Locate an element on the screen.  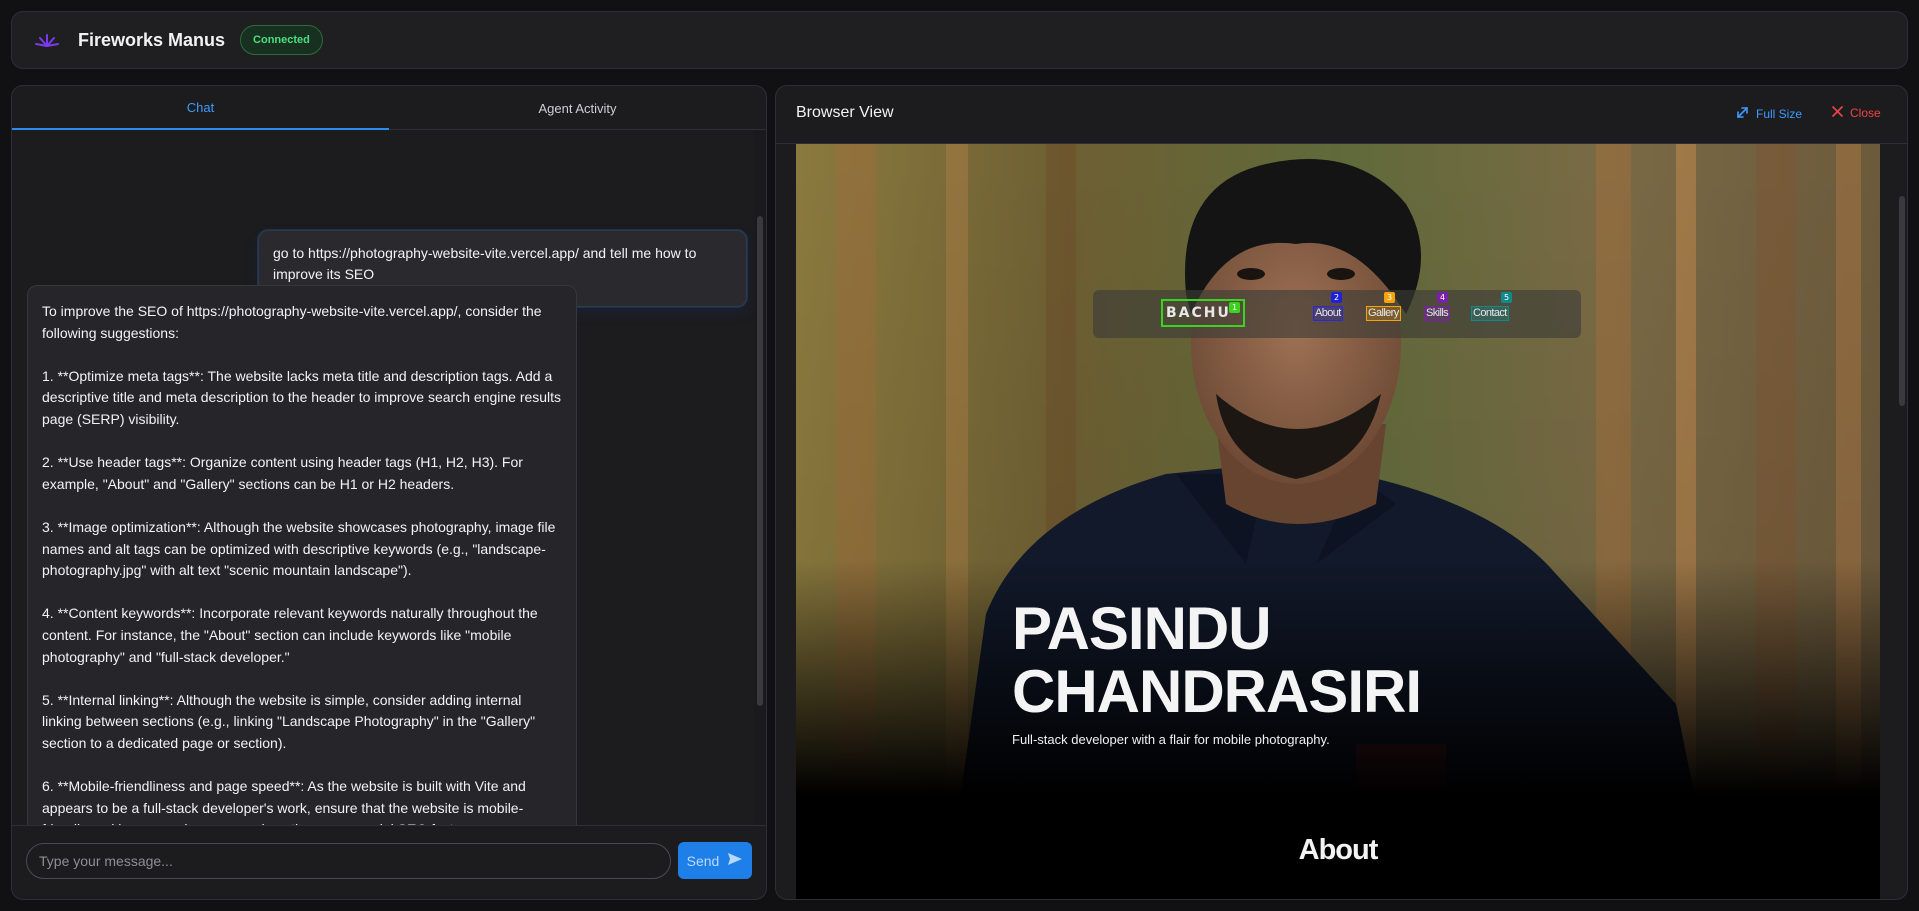
send-button-label: Send is located at coordinates (703, 860).